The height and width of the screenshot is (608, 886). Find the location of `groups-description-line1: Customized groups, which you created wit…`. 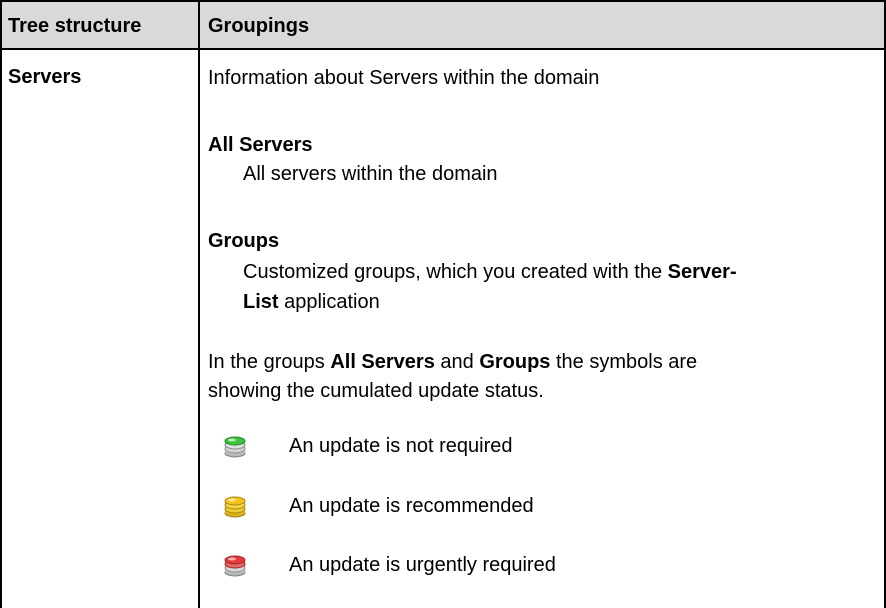

groups-description-line1: Customized groups, which you created wit… is located at coordinates (490, 272).